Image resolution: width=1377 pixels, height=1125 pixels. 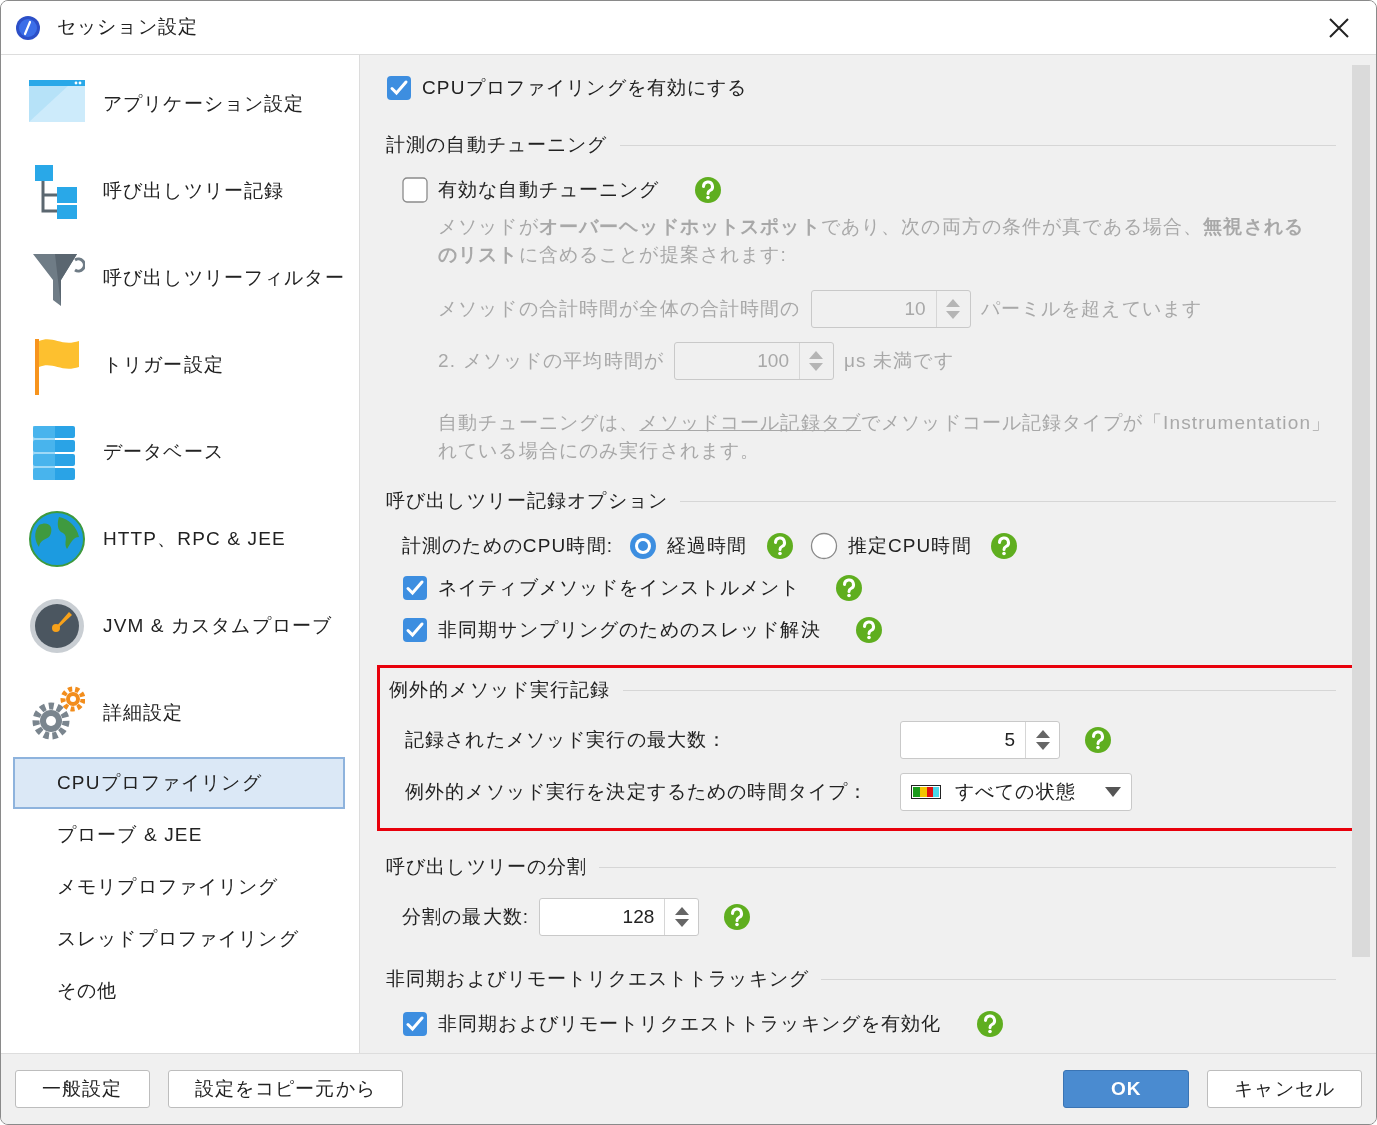 What do you see at coordinates (909, 545) in the screenshot?
I see `radio-label: 推定CPU時間` at bounding box center [909, 545].